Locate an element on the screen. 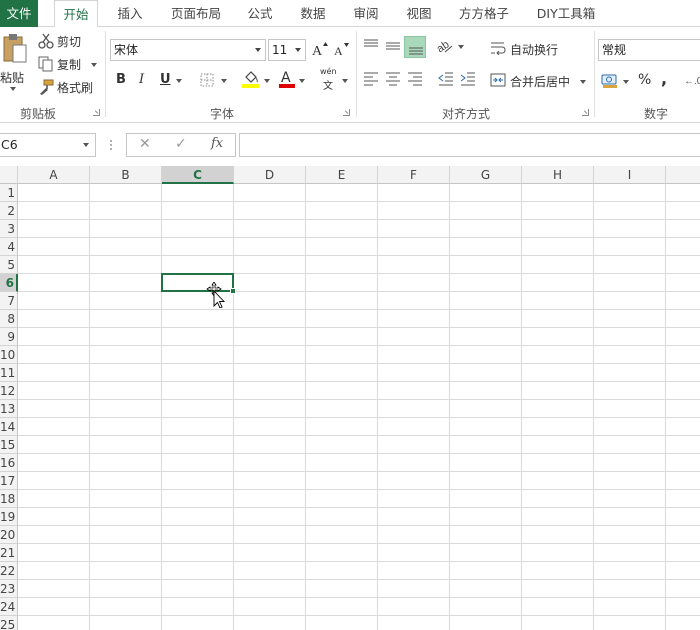  decrease-font-size-button: A is located at coordinates (342, 49).